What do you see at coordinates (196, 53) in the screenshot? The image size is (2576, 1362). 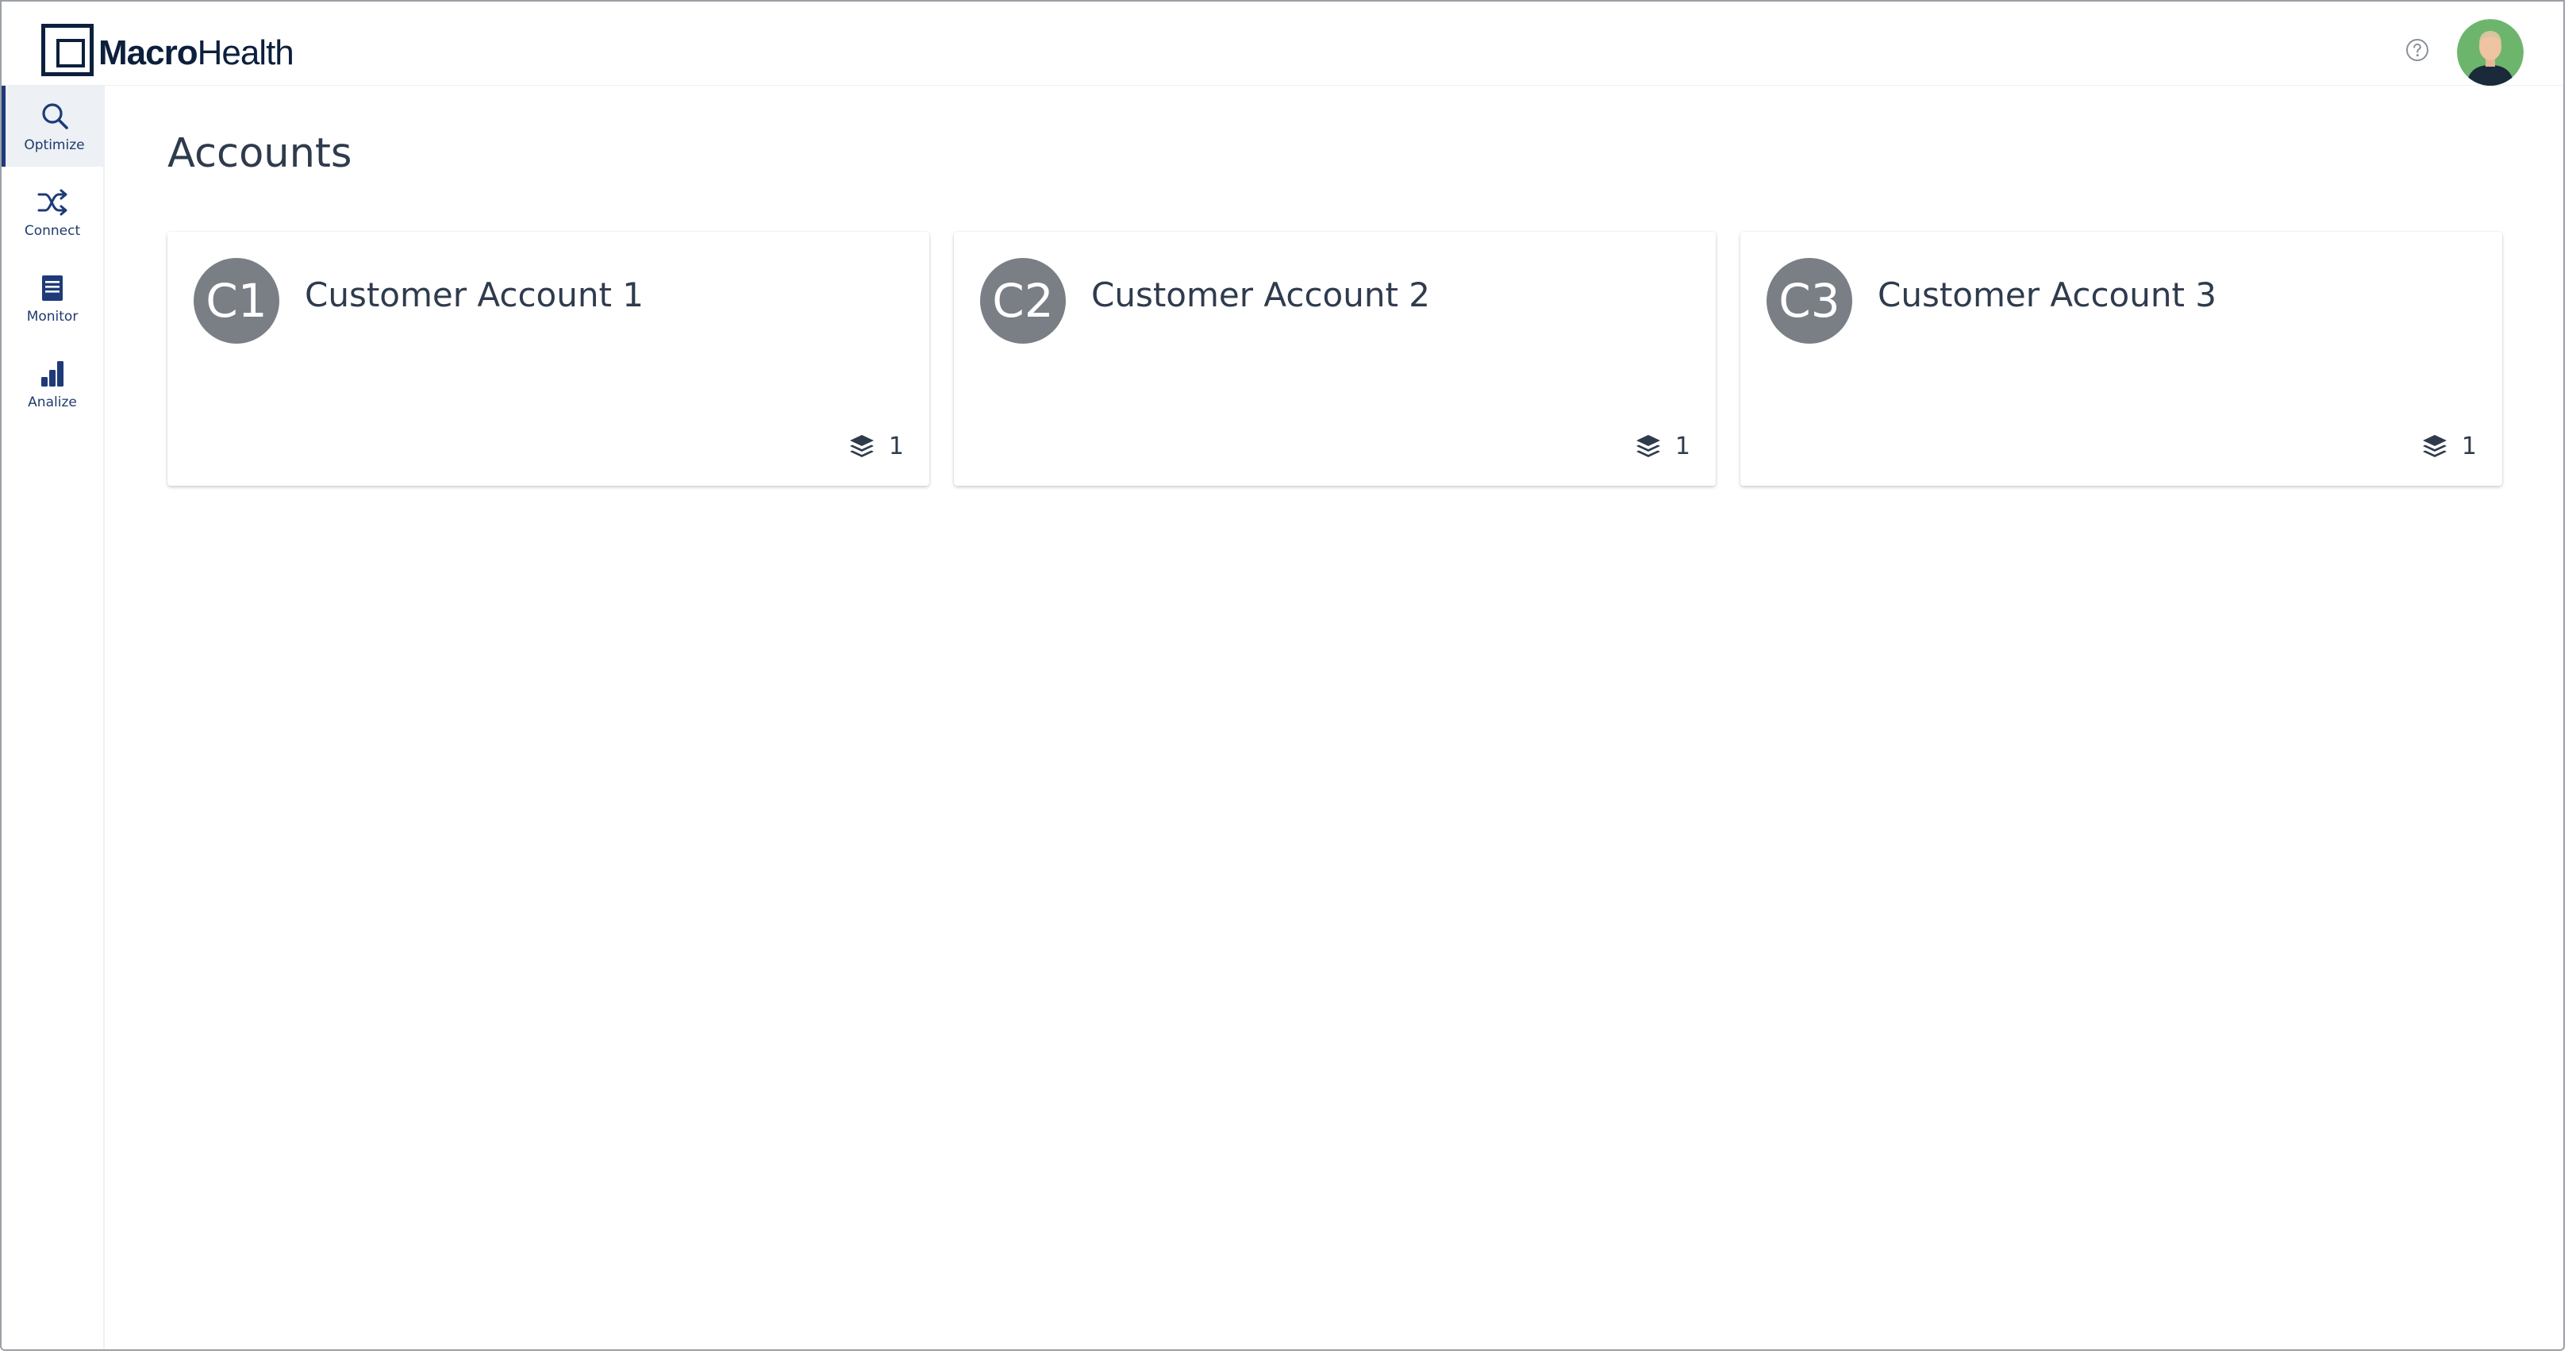 I see `logo-text: MacroHealth` at bounding box center [196, 53].